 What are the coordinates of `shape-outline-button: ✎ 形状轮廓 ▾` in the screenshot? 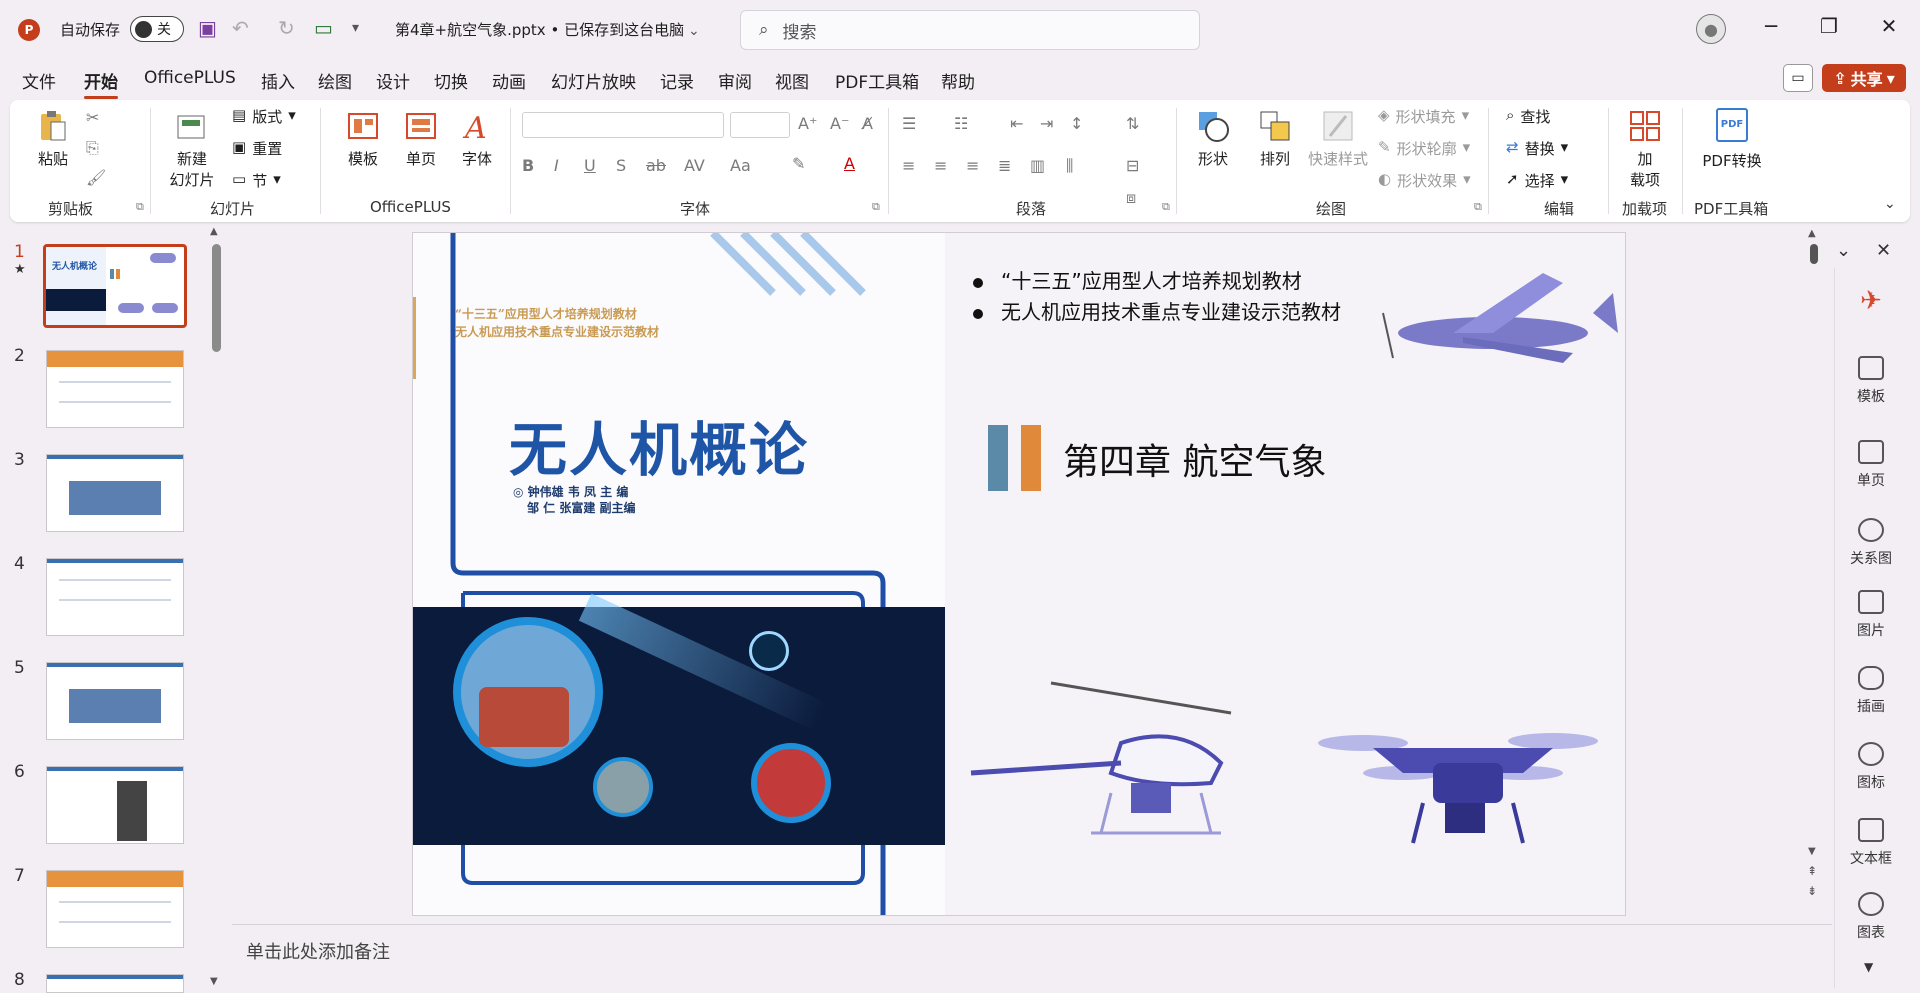 It's located at (1424, 148).